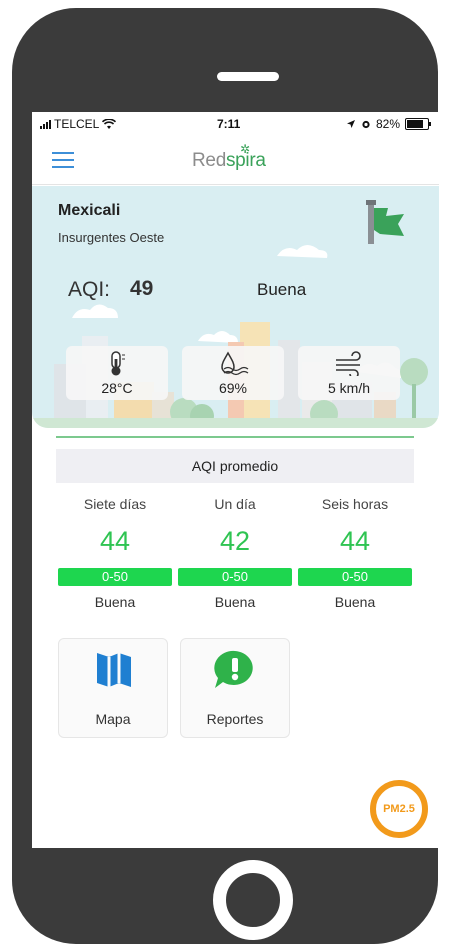 The width and height of the screenshot is (450, 952). What do you see at coordinates (142, 288) in the screenshot?
I see `aqi-value: 49` at bounding box center [142, 288].